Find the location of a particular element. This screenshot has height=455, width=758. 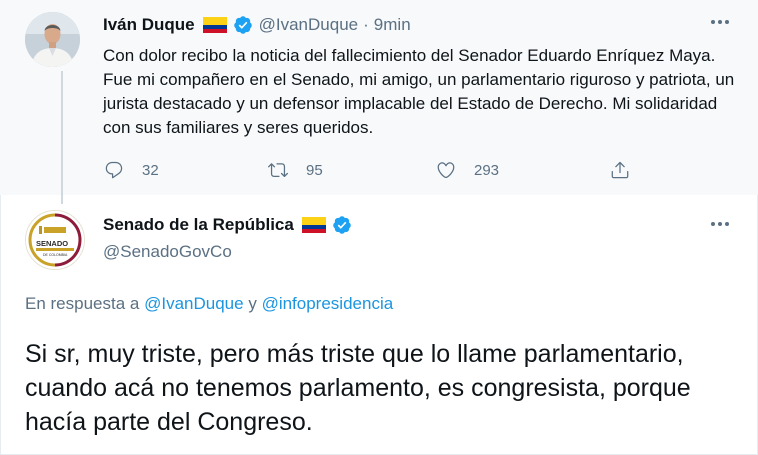

like-count: 293 is located at coordinates (487, 170).